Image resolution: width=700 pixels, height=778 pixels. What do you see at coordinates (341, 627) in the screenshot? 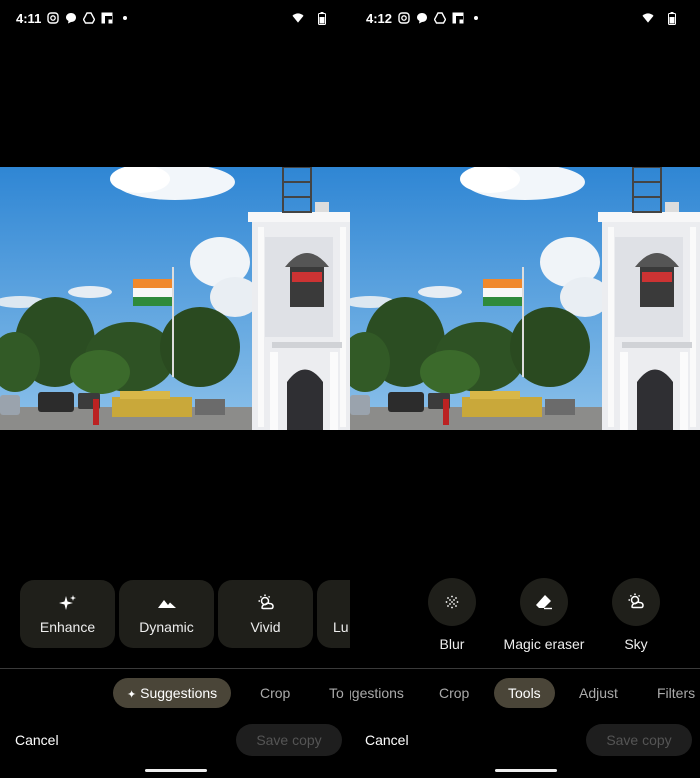
I see `luminous-label: Lu` at bounding box center [341, 627].